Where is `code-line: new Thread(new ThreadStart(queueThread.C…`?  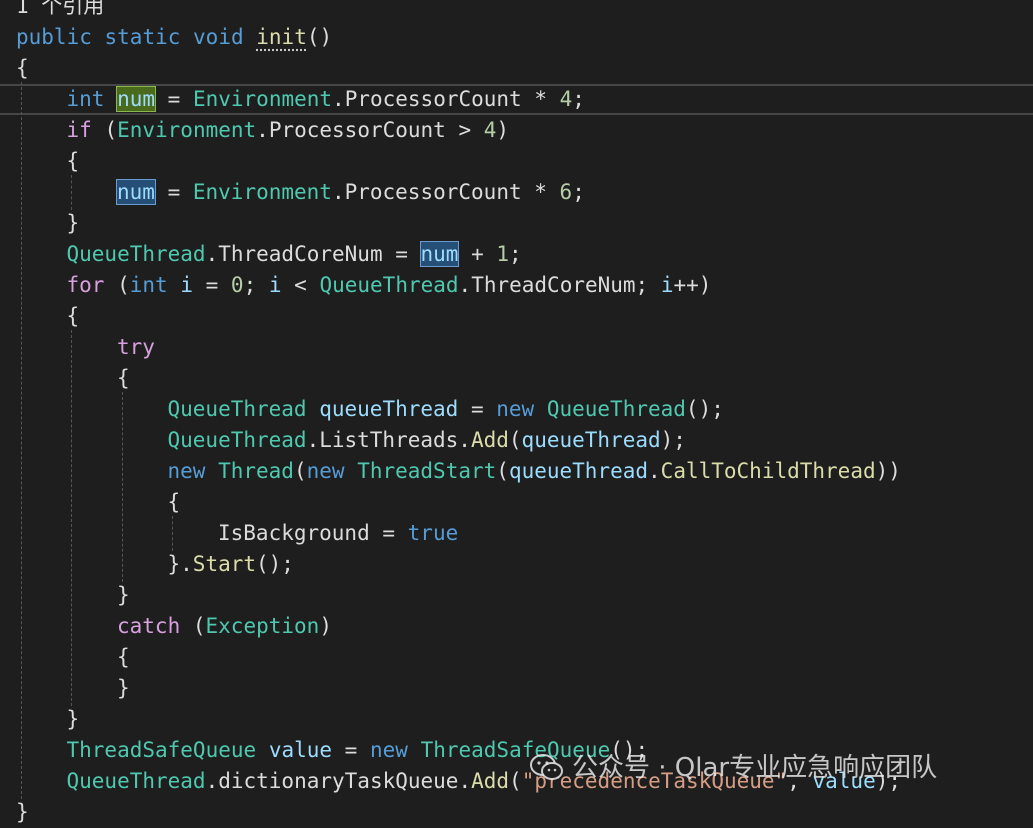
code-line: new Thread(new ThreadStart(queueThread.C… is located at coordinates (516, 471).